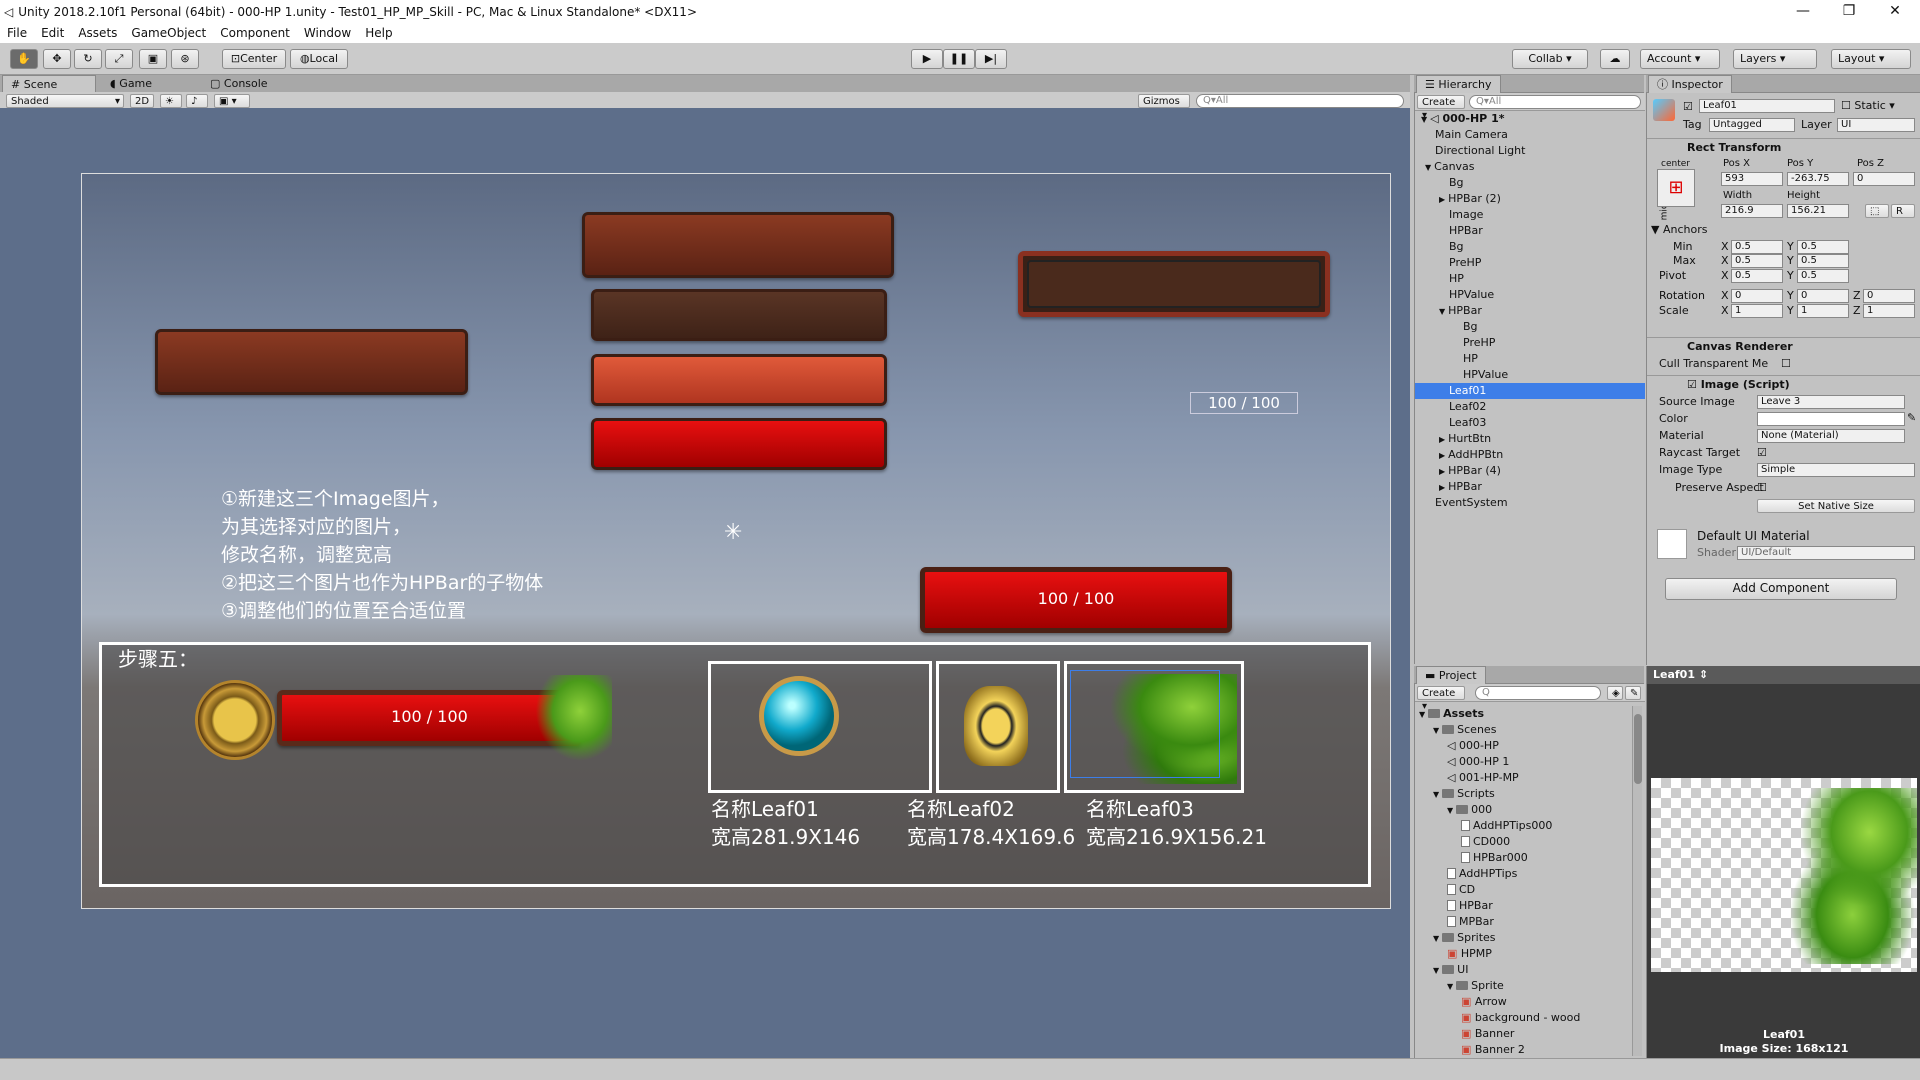  Describe the element at coordinates (1441, 699) in the screenshot. I see `project-create-button: Create ▾` at that location.